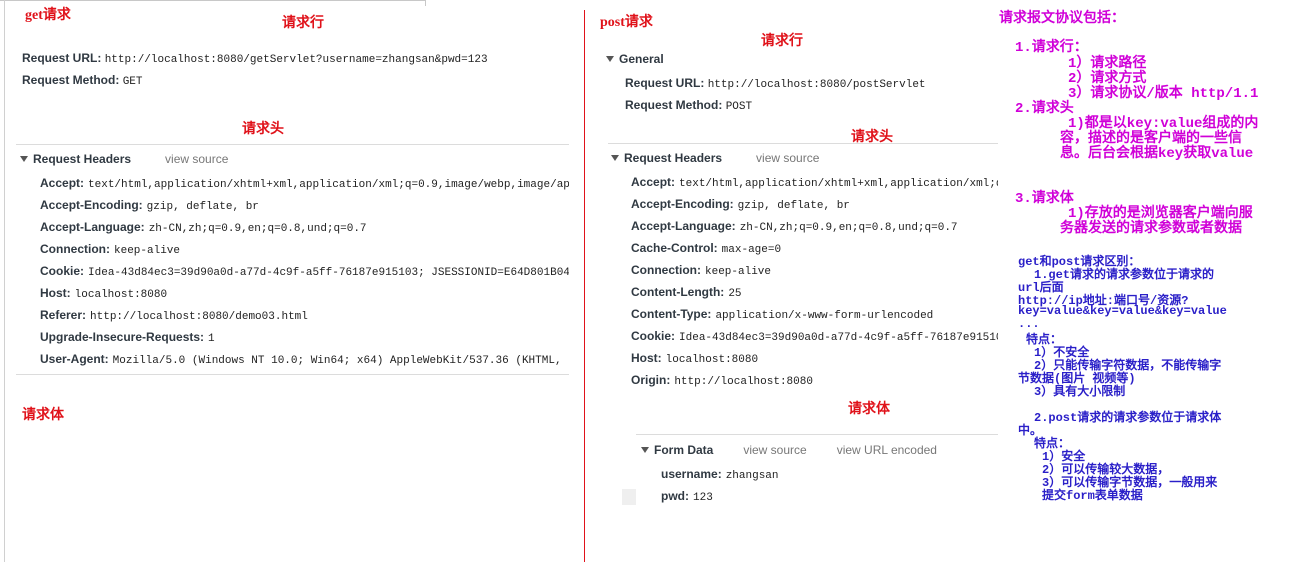 Image resolution: width=1289 pixels, height=562 pixels. What do you see at coordinates (814, 292) in the screenshot?
I see `post-header-row: Content-Length: 25` at bounding box center [814, 292].